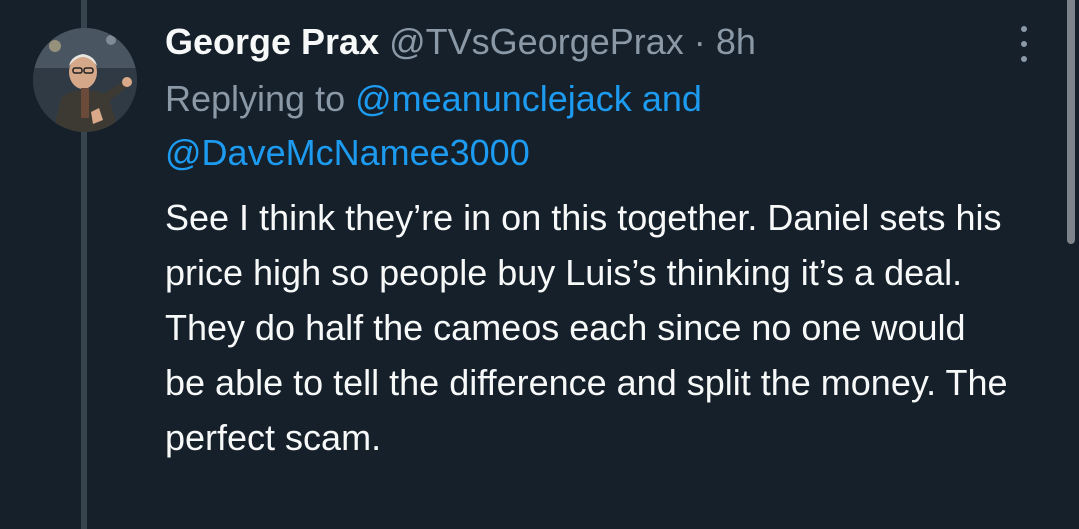 The width and height of the screenshot is (1079, 529). I want to click on tweet-header: George Prax @TVsGeorgePrax · 8h, so click(595, 42).